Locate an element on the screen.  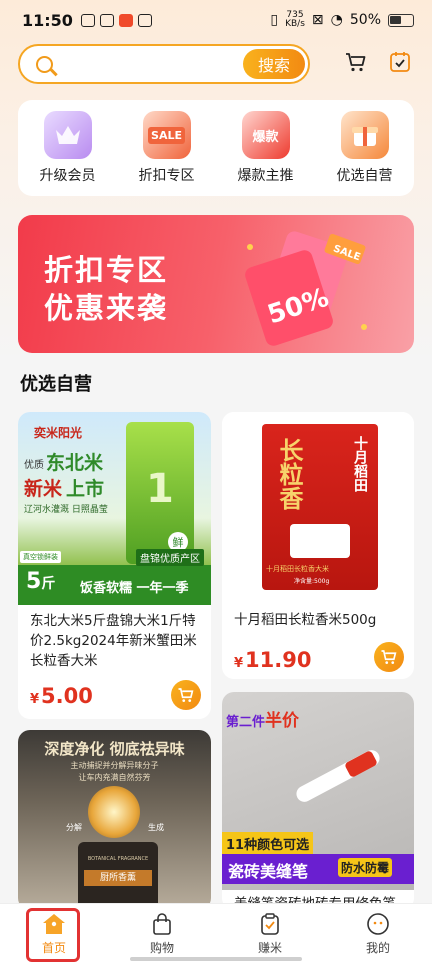
tab-label: 购物 is located at coordinates (161, 948).